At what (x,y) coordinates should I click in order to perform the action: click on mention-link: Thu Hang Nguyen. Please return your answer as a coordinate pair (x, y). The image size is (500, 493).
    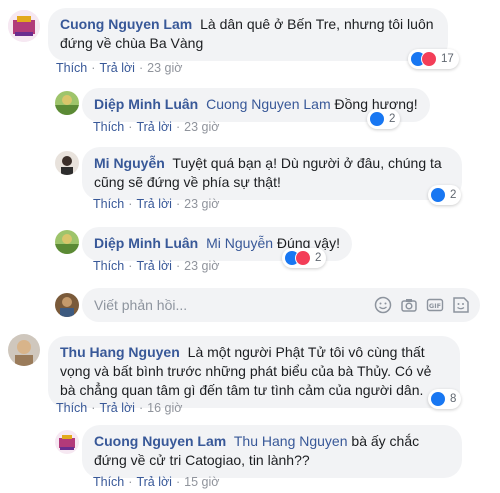
    Looking at the image, I should click on (291, 441).